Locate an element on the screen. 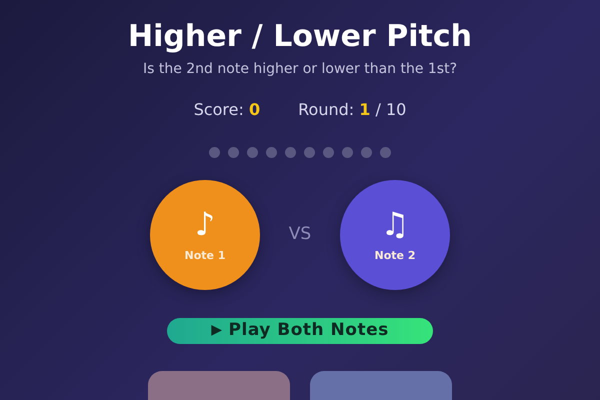 This screenshot has width=600, height=400. title: Higher / Lower Pitch is located at coordinates (300, 37).